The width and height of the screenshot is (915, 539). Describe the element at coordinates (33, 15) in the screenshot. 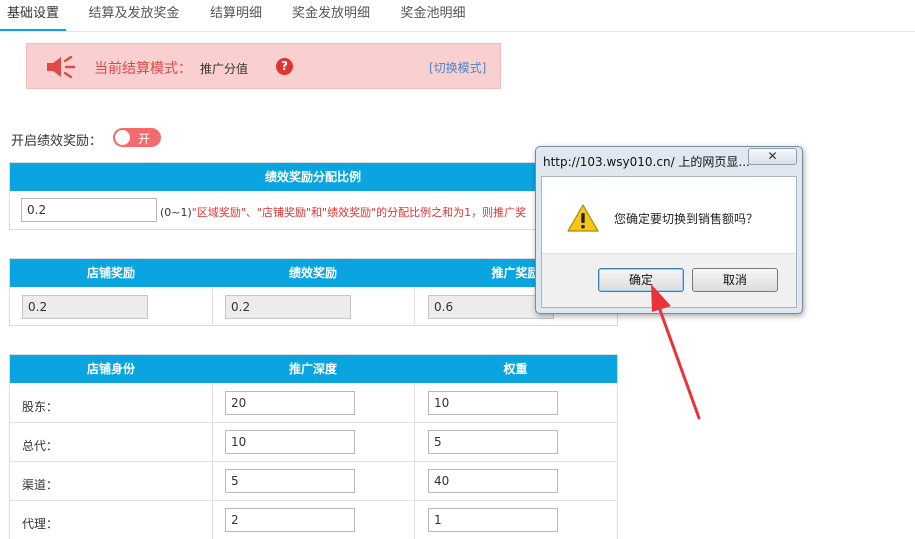

I see `tab-basic-settings: 基础设置` at that location.